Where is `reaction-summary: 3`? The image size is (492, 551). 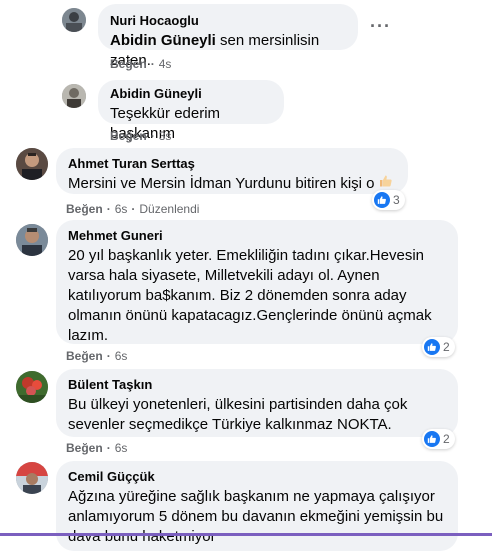
reaction-summary: 3 is located at coordinates (388, 200).